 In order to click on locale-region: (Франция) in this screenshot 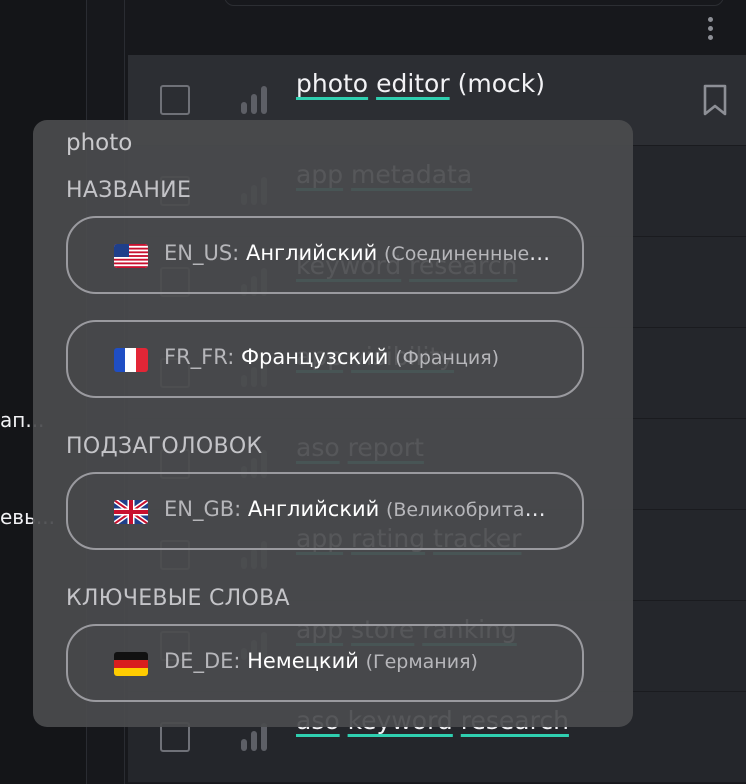, I will do `click(447, 358)`.